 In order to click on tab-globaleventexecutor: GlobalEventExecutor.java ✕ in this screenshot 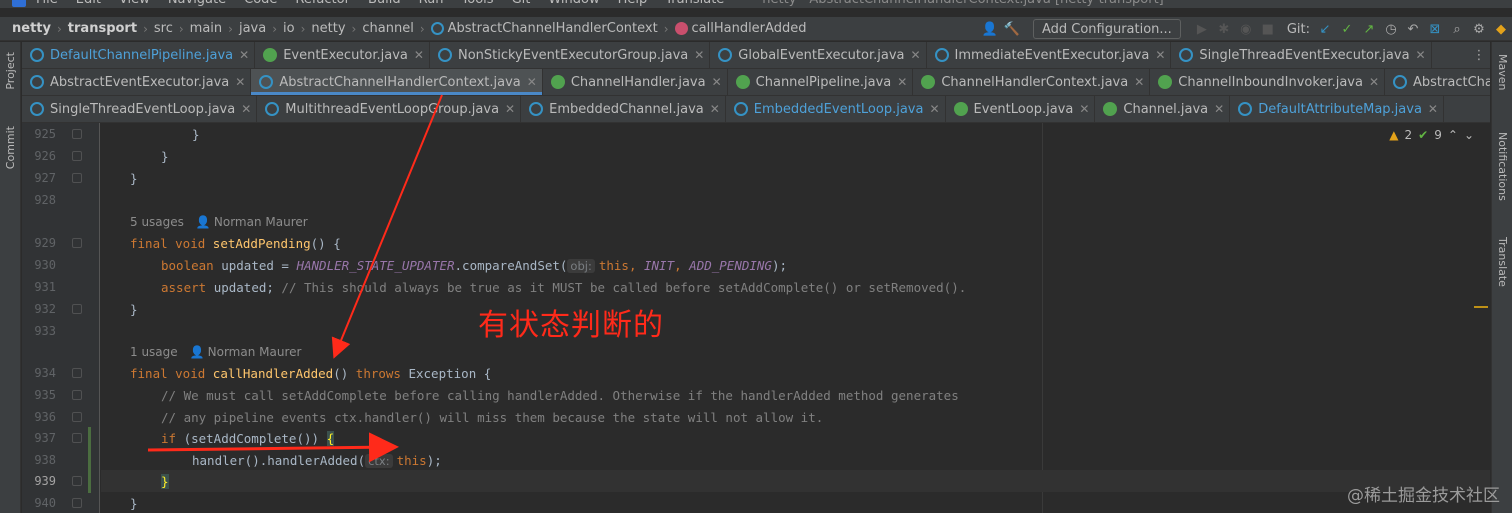, I will do `click(818, 55)`.